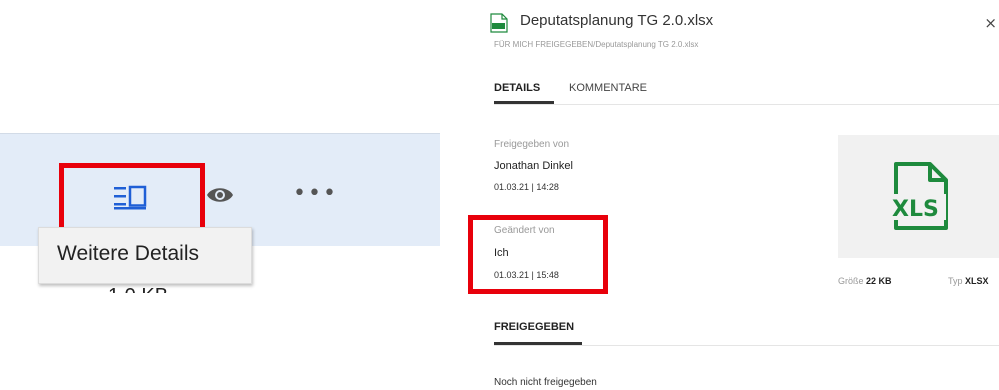  Describe the element at coordinates (545, 382) in the screenshot. I see `sharing-status: Noch nicht freigegeben` at that location.